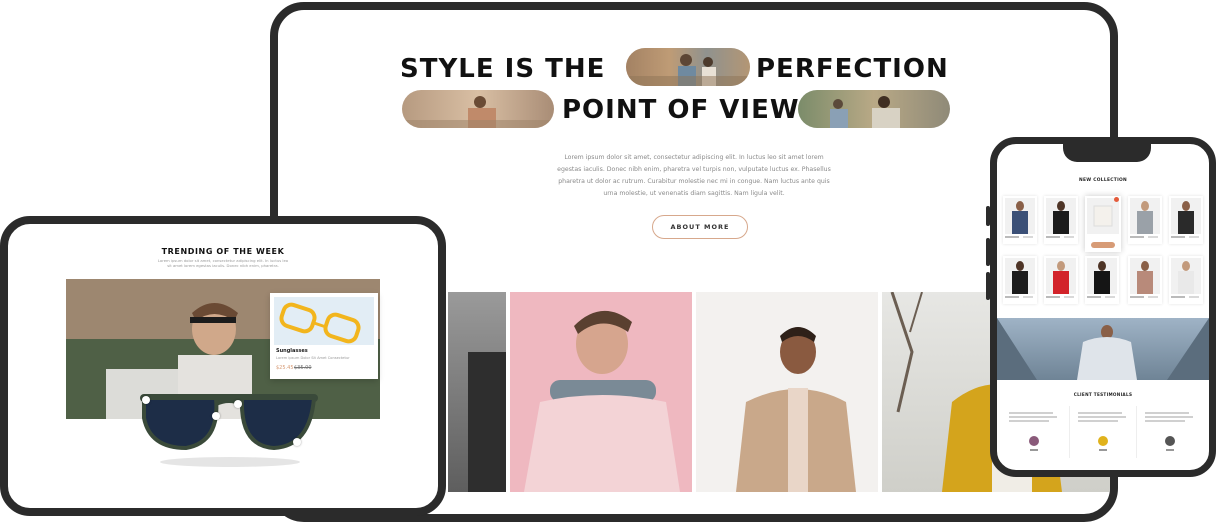 This screenshot has width=1216, height=522. What do you see at coordinates (1103, 180) in the screenshot?
I see `new-collection-title: NEW COLLECTION` at bounding box center [1103, 180].